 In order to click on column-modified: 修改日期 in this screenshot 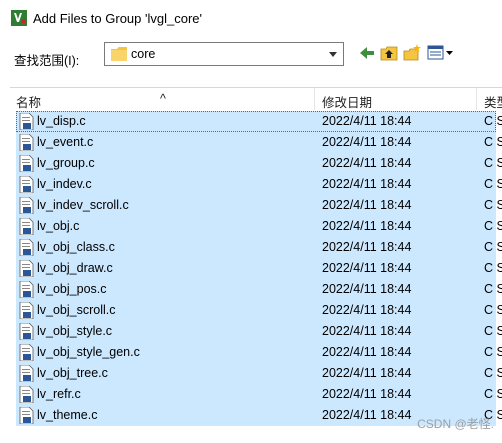, I will do `click(347, 101)`.